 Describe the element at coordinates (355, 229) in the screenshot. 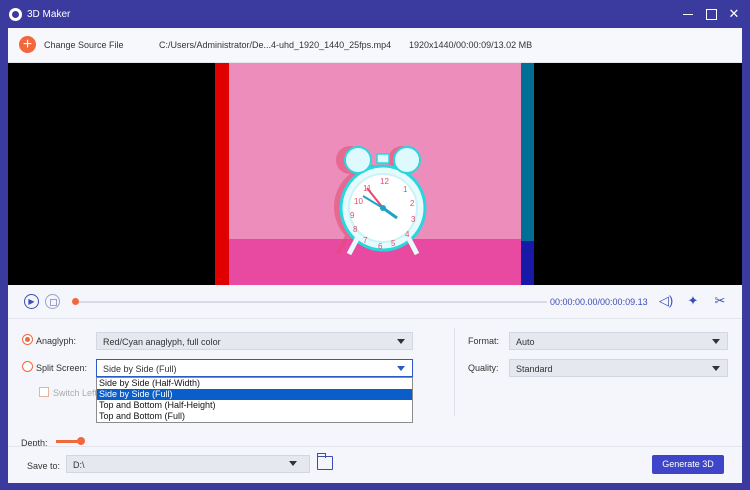

I see `svg-text: 8` at that location.